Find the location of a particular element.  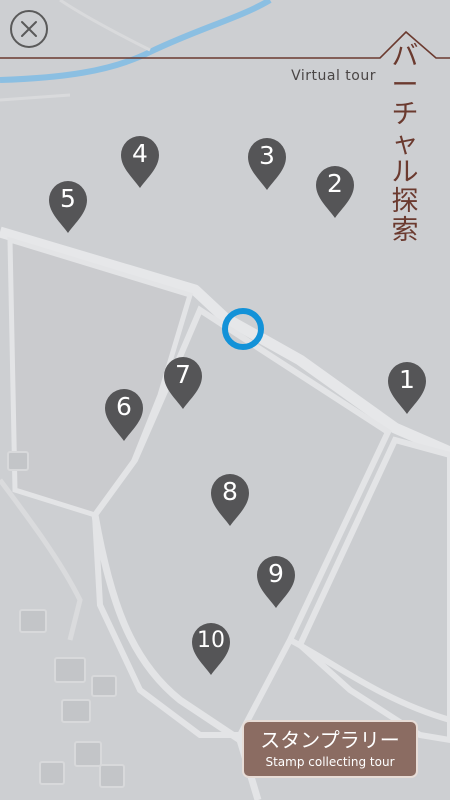

spot-pin-10: 10 is located at coordinates (211, 649).